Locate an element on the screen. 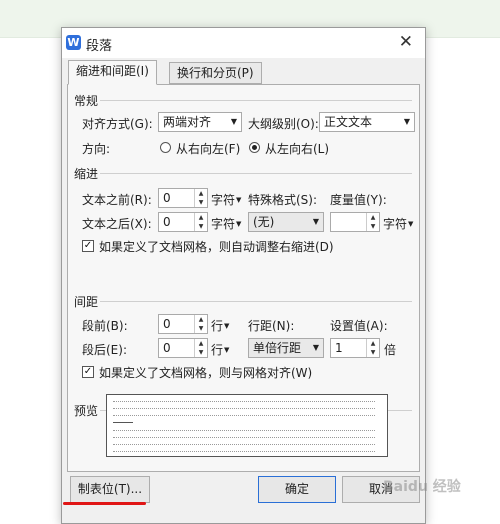 The height and width of the screenshot is (524, 500). measure-stepper: ▲ ▼ is located at coordinates (355, 222).